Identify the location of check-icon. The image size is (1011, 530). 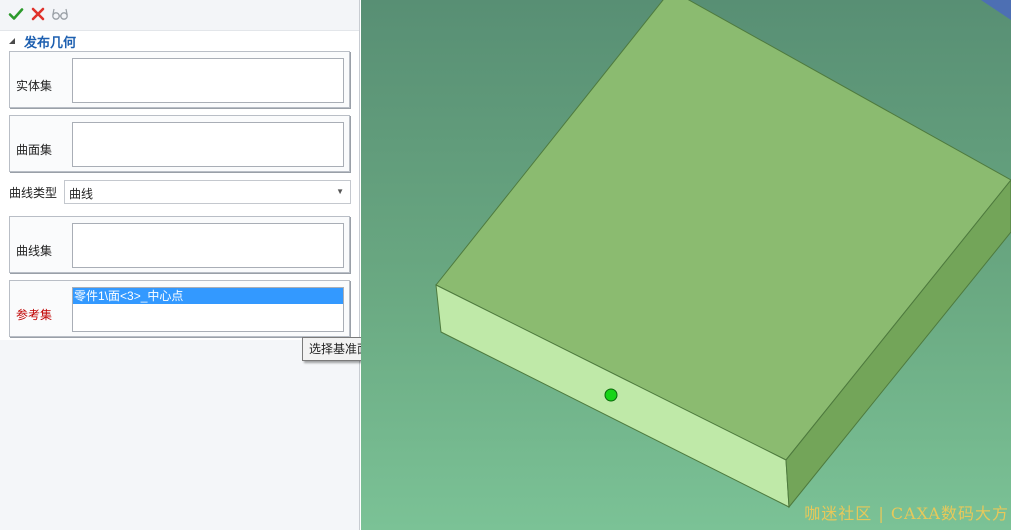
(16, 14).